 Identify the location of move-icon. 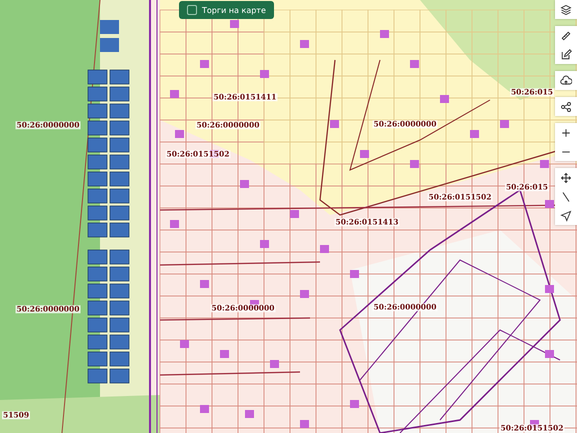
(566, 178).